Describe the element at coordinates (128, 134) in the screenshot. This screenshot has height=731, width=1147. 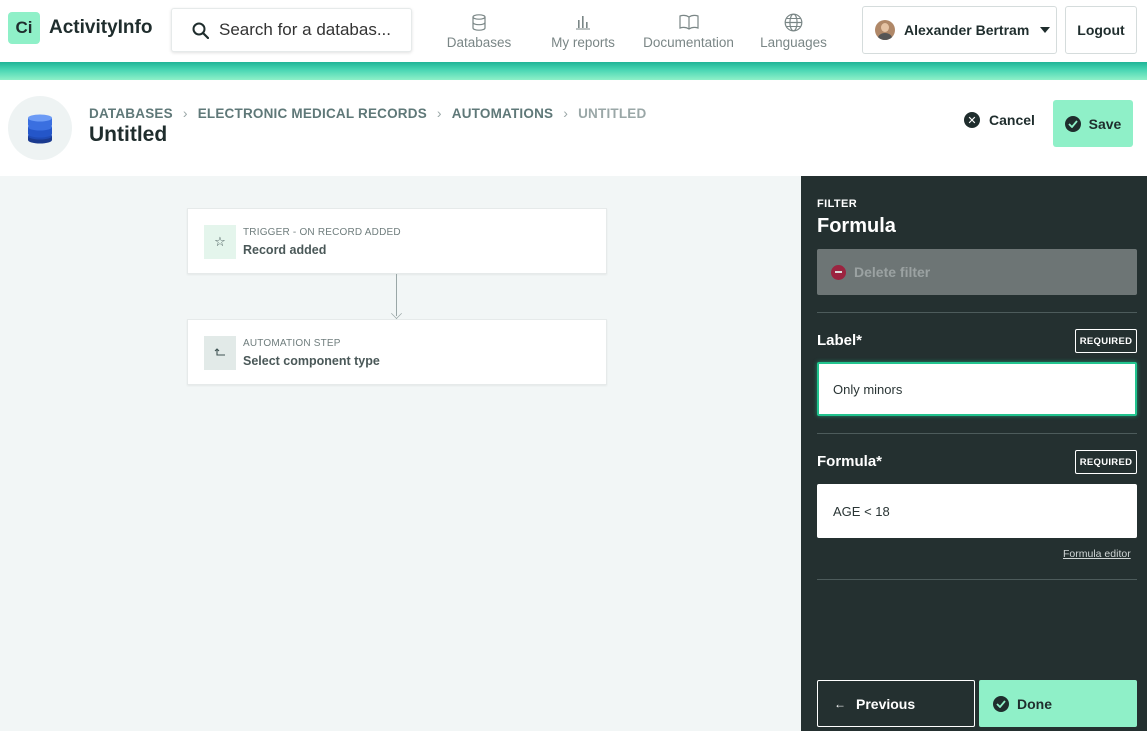
I see `page-title: Untitled` at that location.